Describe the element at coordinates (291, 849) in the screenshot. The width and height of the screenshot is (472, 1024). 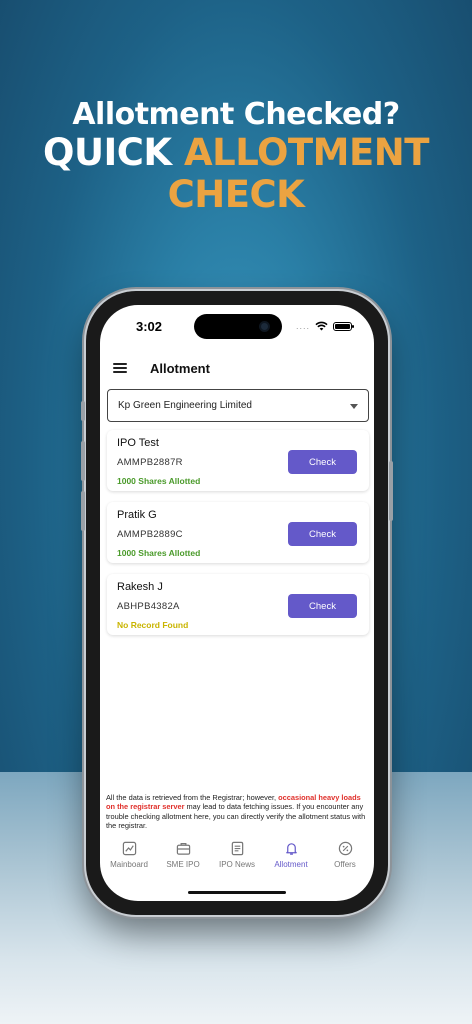
I see `bell-icon` at that location.